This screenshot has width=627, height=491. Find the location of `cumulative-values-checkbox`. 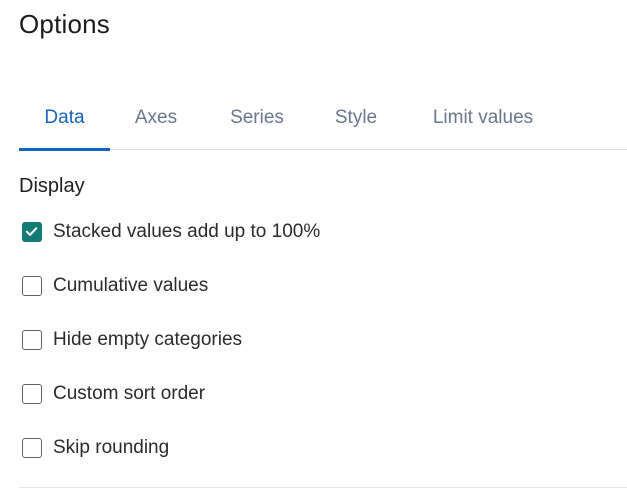

cumulative-values-checkbox is located at coordinates (32, 286).